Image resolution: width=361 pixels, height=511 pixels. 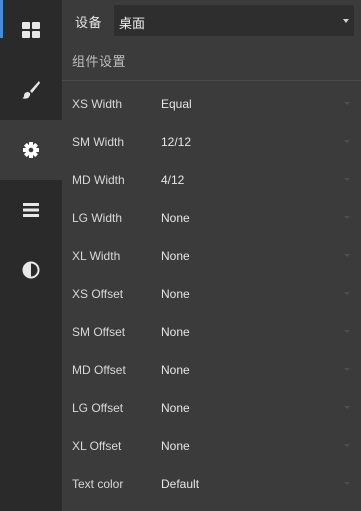 What do you see at coordinates (99, 61) in the screenshot?
I see `section-title: 组件设置` at bounding box center [99, 61].